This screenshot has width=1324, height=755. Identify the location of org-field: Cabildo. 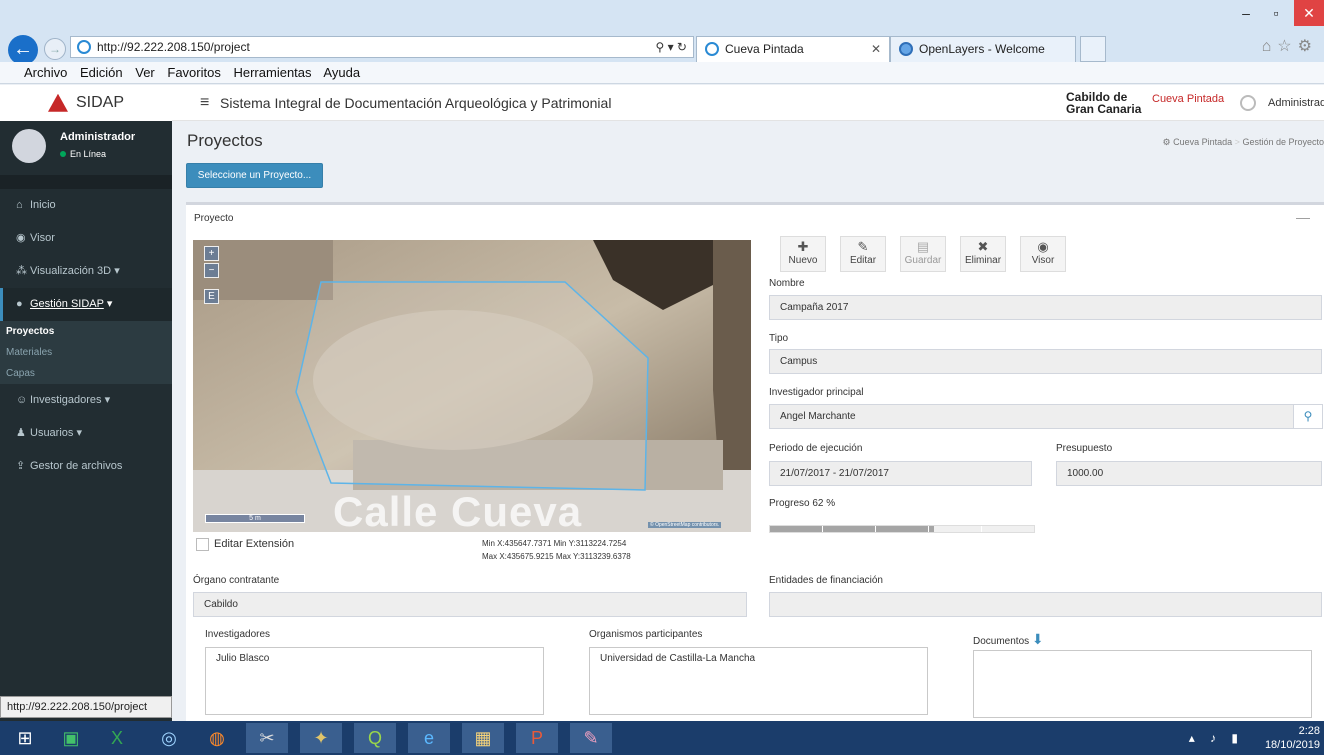
(470, 604).